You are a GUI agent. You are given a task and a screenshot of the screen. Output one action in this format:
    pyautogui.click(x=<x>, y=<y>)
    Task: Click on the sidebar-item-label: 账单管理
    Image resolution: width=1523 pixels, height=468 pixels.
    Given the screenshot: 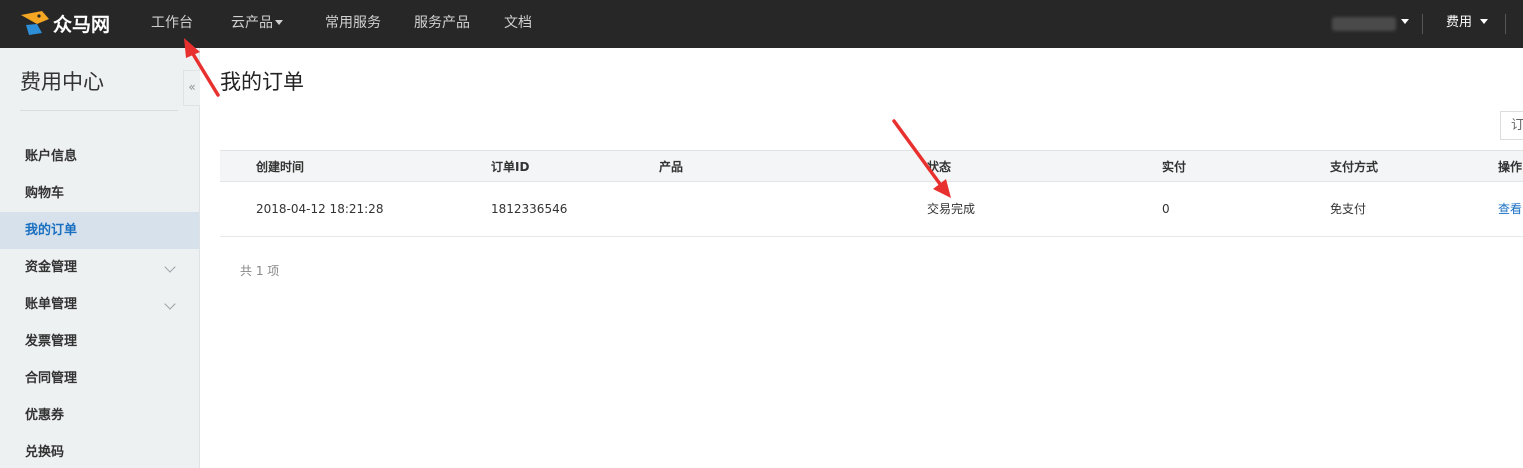 What is the action you would take?
    pyautogui.click(x=51, y=304)
    